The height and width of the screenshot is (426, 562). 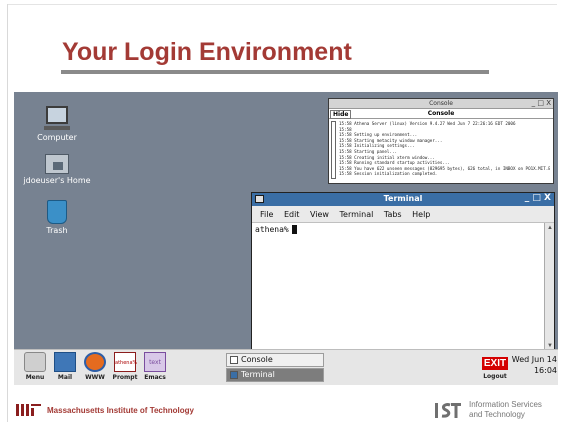 I want to click on launcher-label: Mail, so click(x=65, y=377).